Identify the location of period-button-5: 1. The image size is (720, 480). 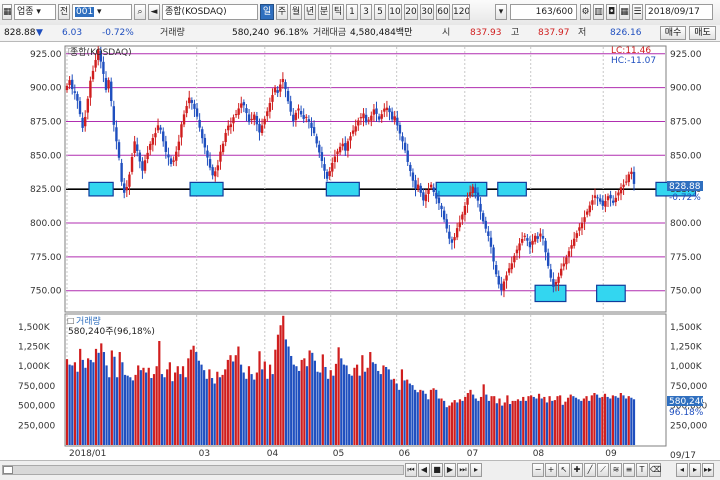
(352, 12).